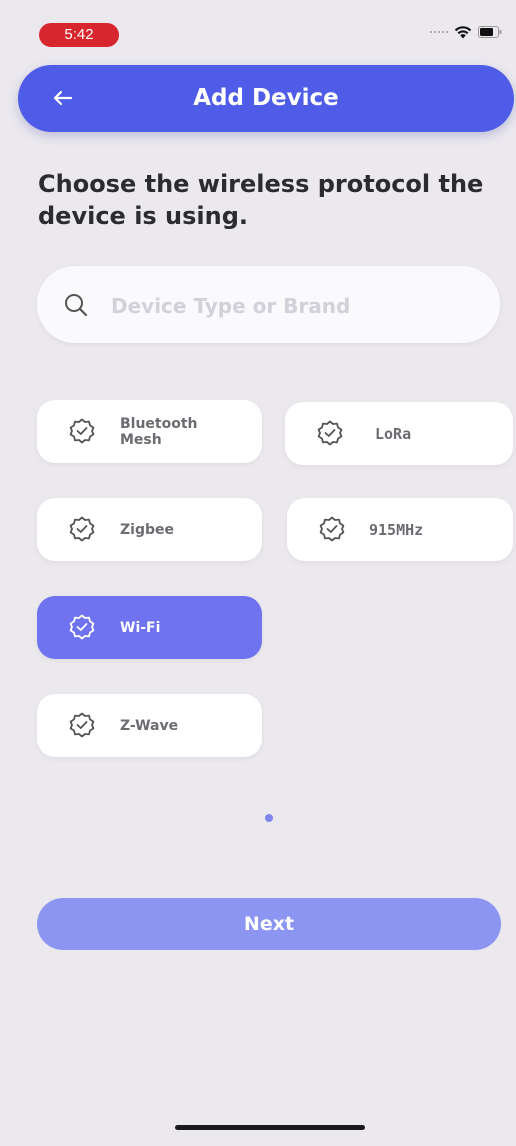 The width and height of the screenshot is (516, 1146). Describe the element at coordinates (490, 32) in the screenshot. I see `battery-icon` at that location.